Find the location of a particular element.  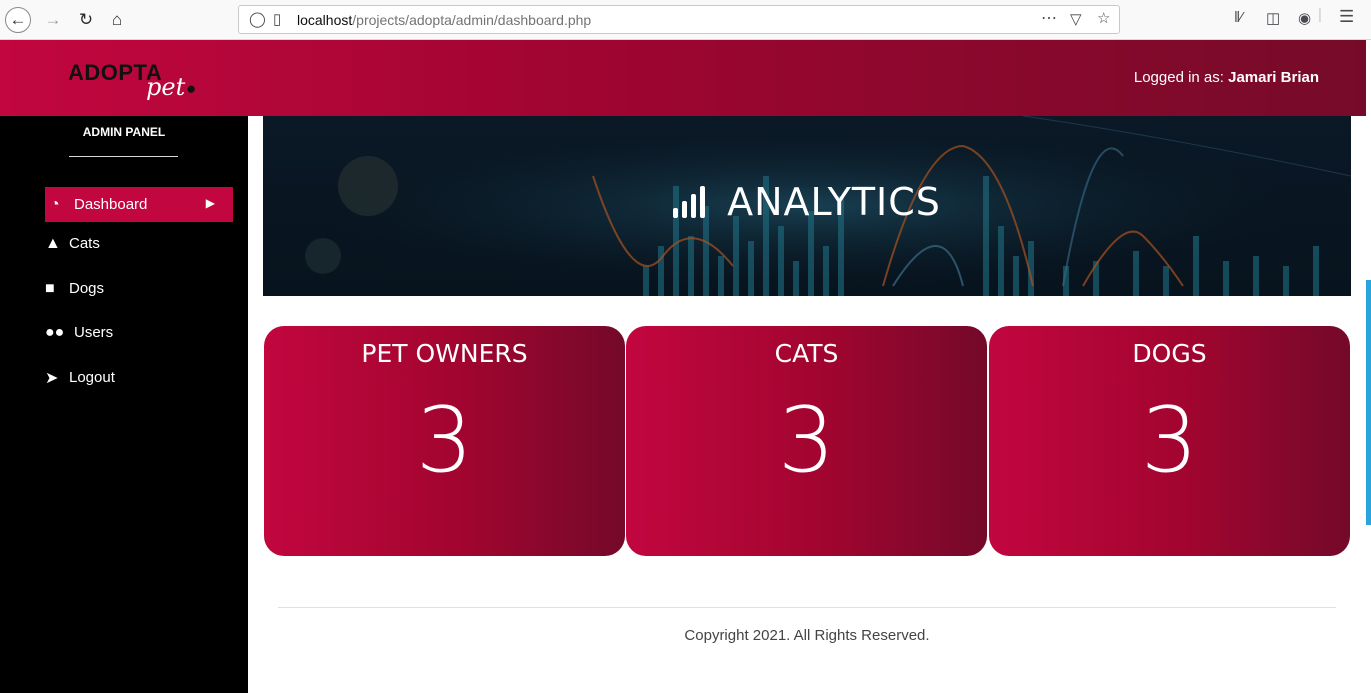

account-icon: ◉ is located at coordinates (1304, 18).